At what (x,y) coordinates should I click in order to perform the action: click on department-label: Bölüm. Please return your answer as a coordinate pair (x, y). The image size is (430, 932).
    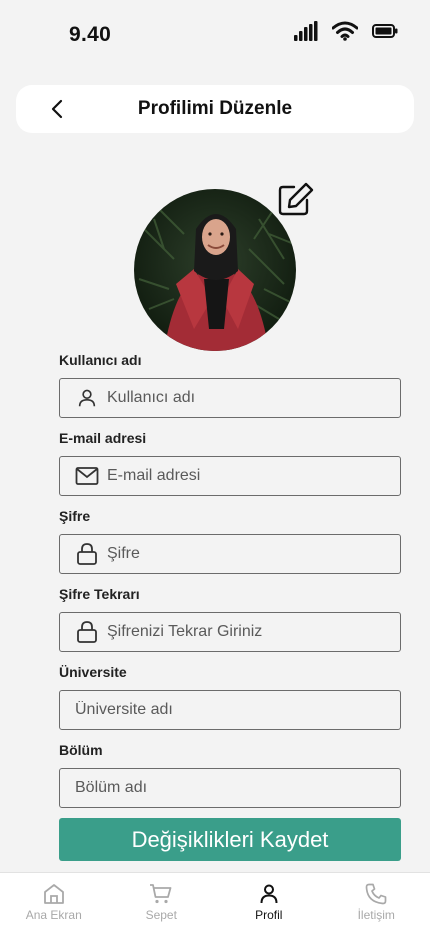
    Looking at the image, I should click on (81, 750).